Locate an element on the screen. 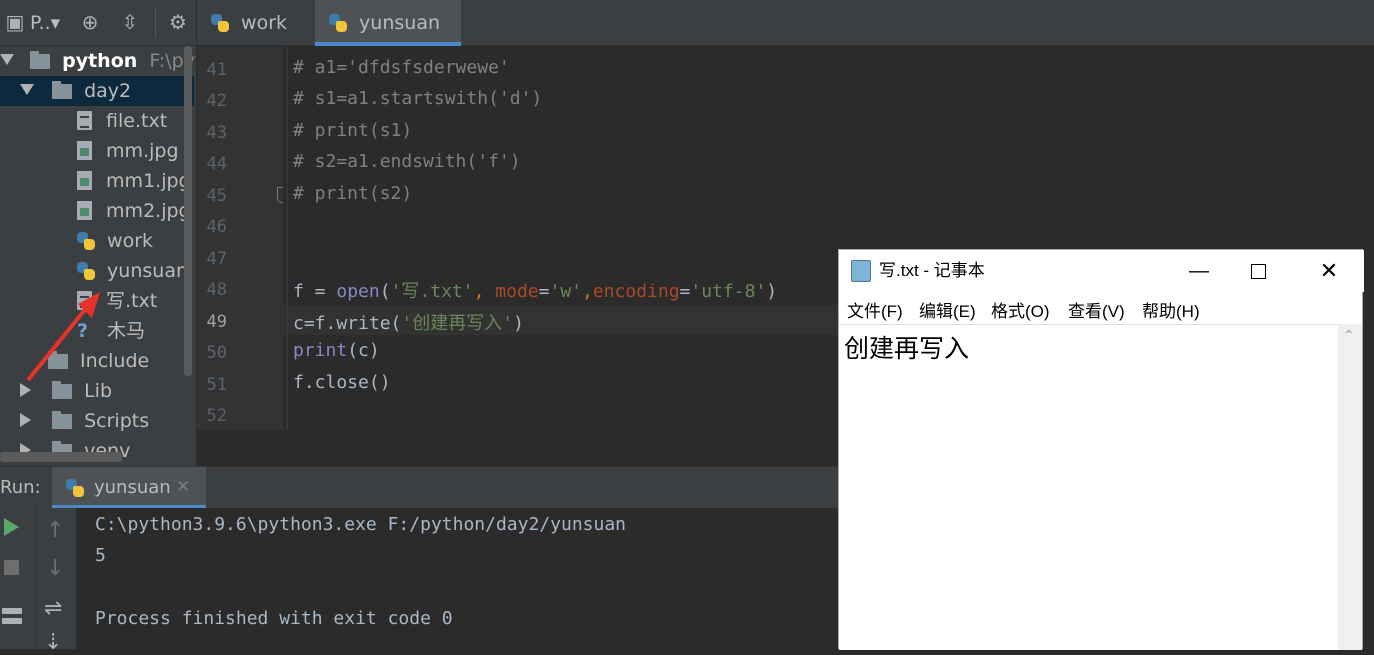  gear-icon: ⚙ is located at coordinates (178, 22).